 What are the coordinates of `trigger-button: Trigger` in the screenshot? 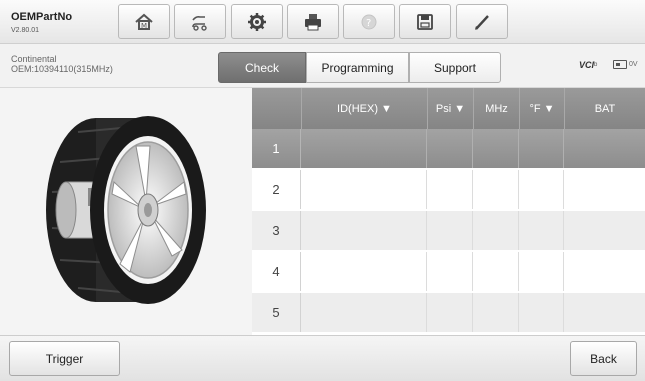 It's located at (64, 358).